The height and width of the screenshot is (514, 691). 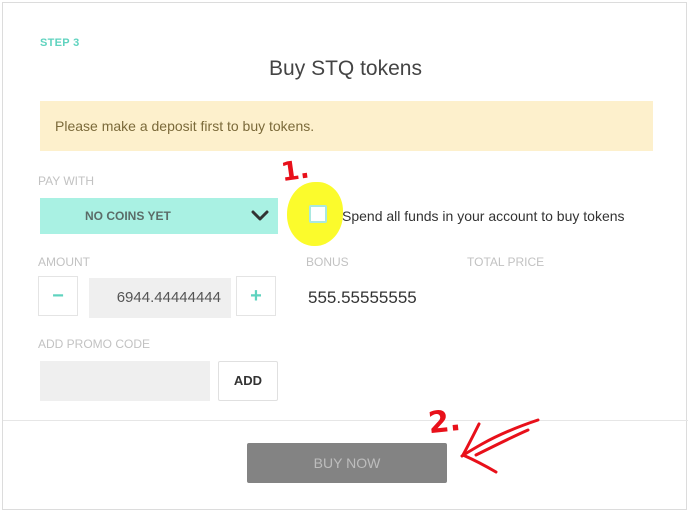 What do you see at coordinates (128, 216) in the screenshot?
I see `pay-with-selected: NO COINS YET` at bounding box center [128, 216].